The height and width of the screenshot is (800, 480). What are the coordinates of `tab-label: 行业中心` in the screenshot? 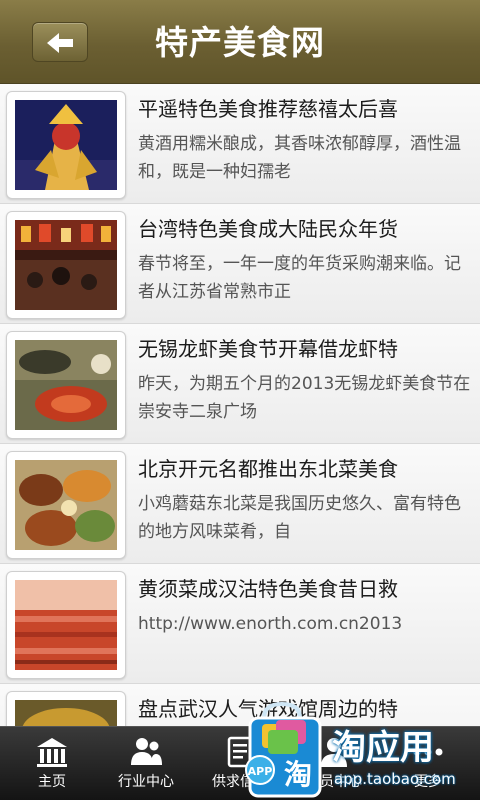 It's located at (146, 782).